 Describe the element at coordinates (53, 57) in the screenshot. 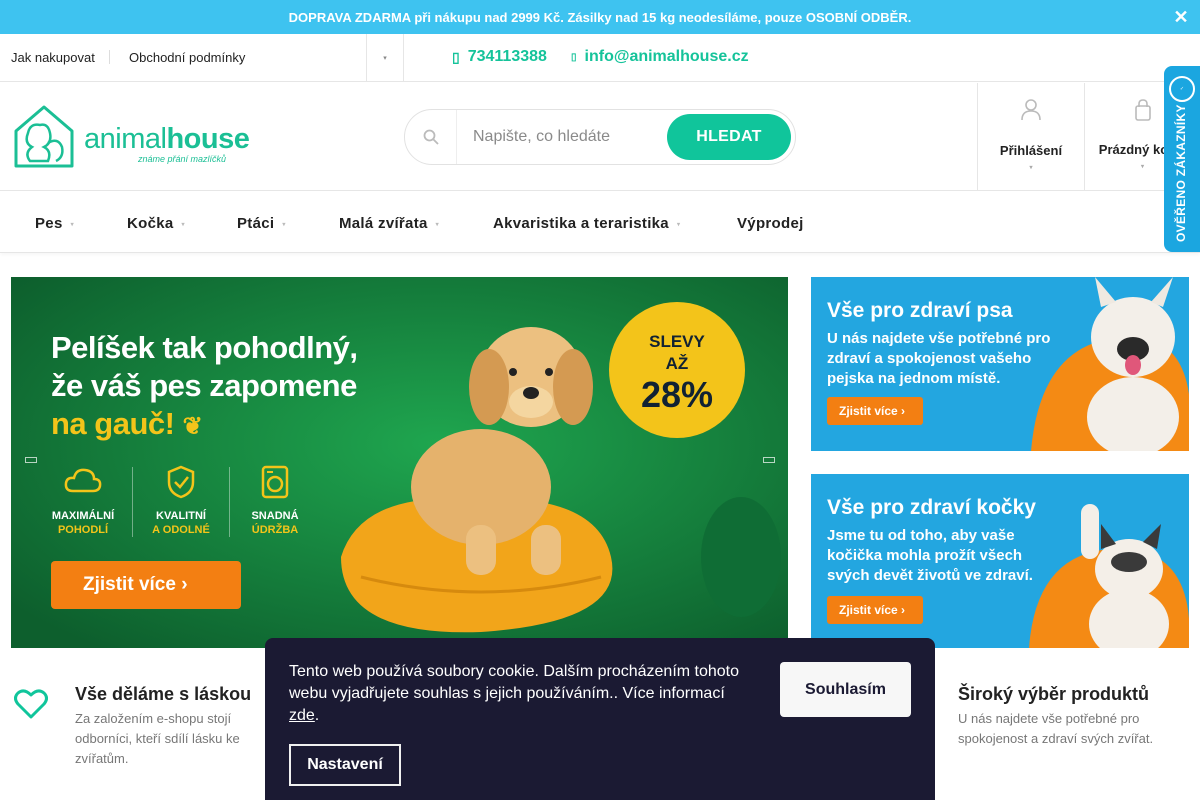

I see `link-how-to-buy: Jak nakupovat` at that location.